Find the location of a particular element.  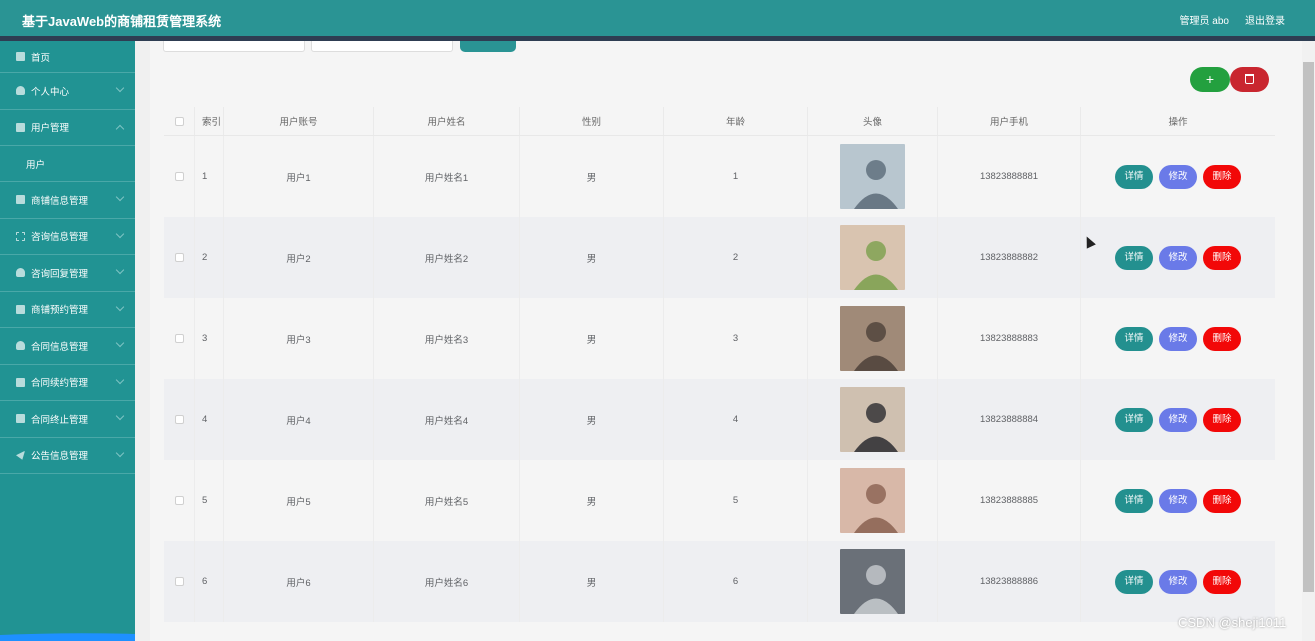

current-user-label: 管理员 abo is located at coordinates (1204, 21).